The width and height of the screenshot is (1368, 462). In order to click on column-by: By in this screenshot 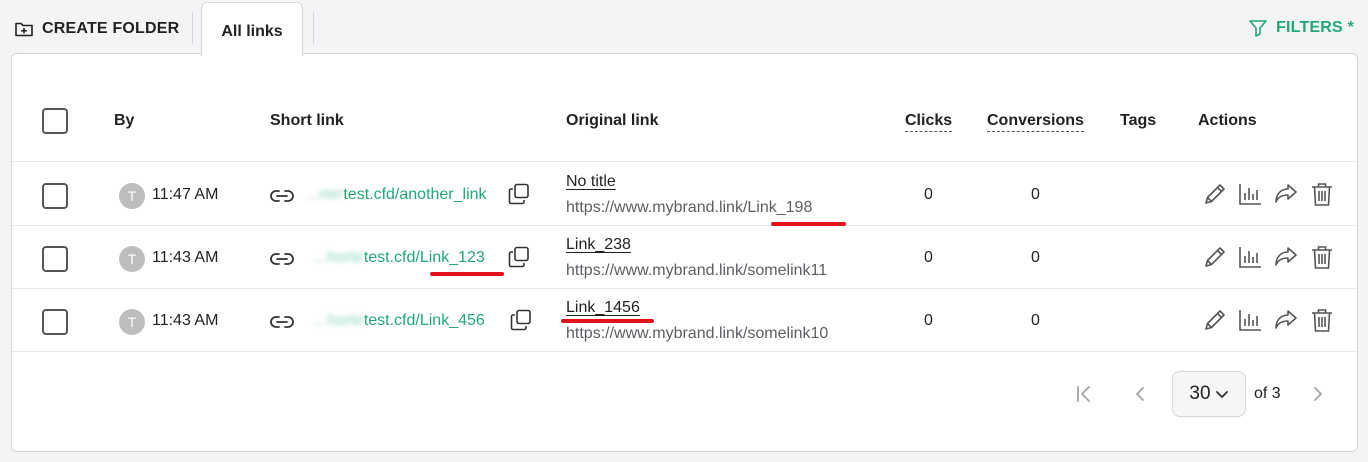, I will do `click(124, 120)`.